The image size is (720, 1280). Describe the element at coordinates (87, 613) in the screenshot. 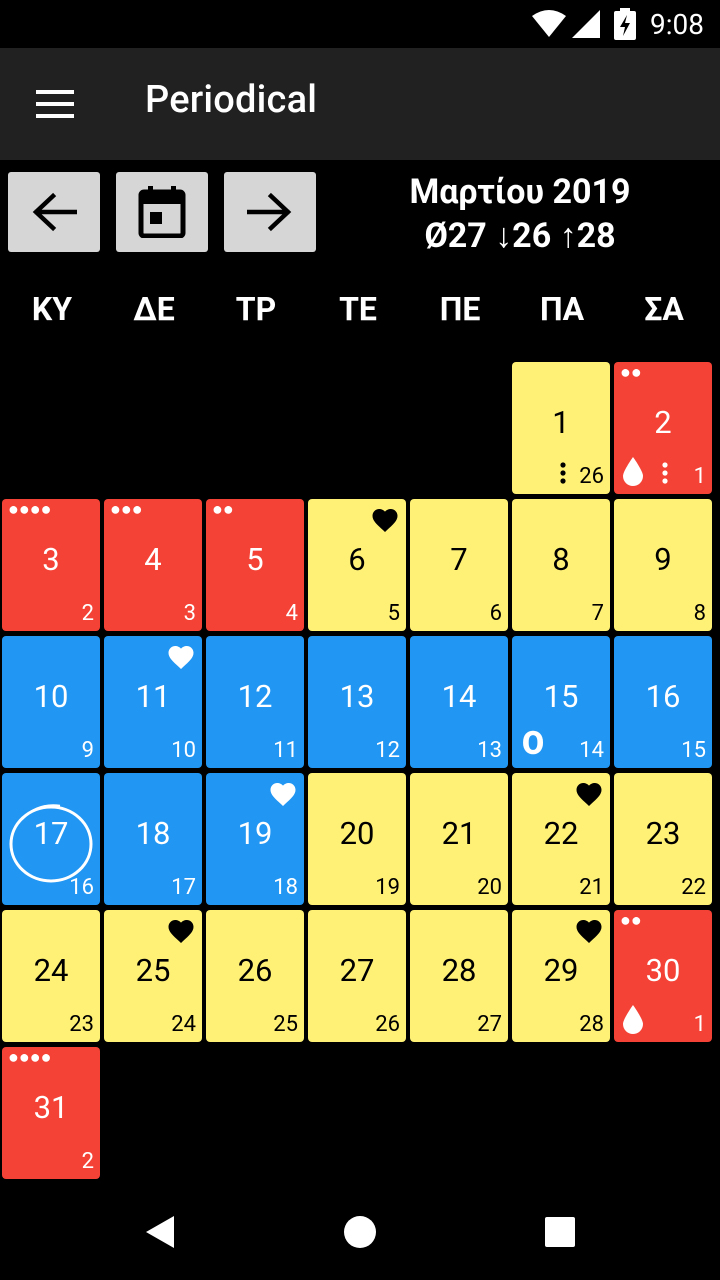

I see `cycle-day: 2` at that location.